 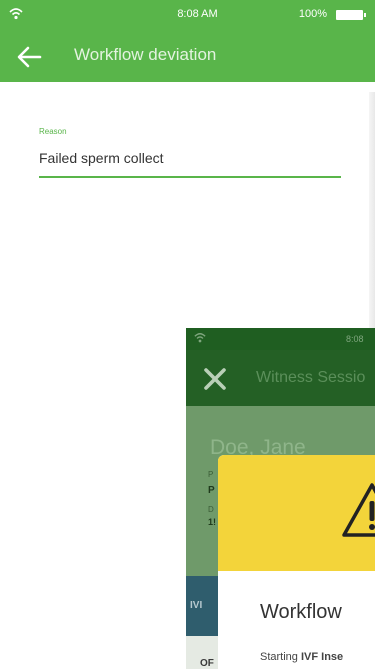 I want to click on dialog-message-bold: IVF Inse, so click(x=322, y=657).